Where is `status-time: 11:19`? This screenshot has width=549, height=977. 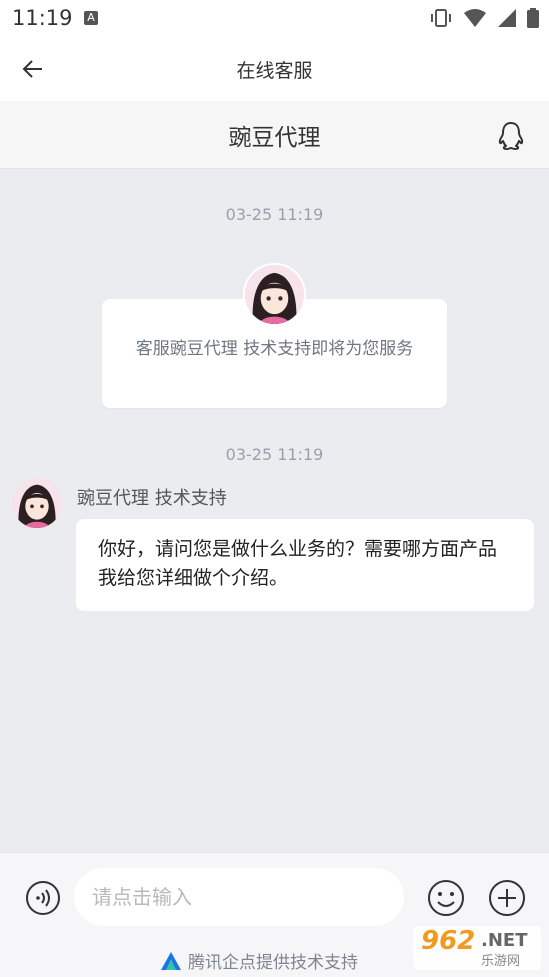 status-time: 11:19 is located at coordinates (42, 18).